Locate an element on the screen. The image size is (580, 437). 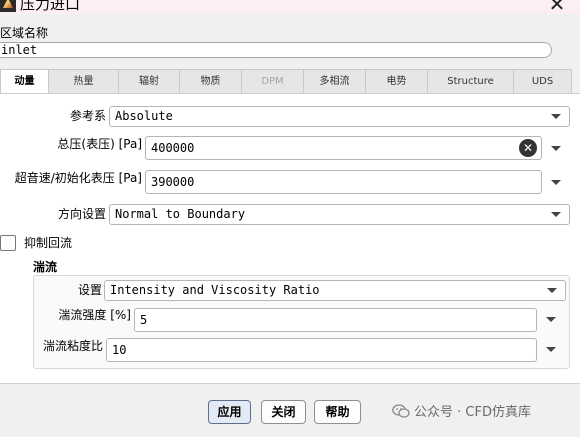
direction-spec-label: 方向设置 is located at coordinates (81, 214).